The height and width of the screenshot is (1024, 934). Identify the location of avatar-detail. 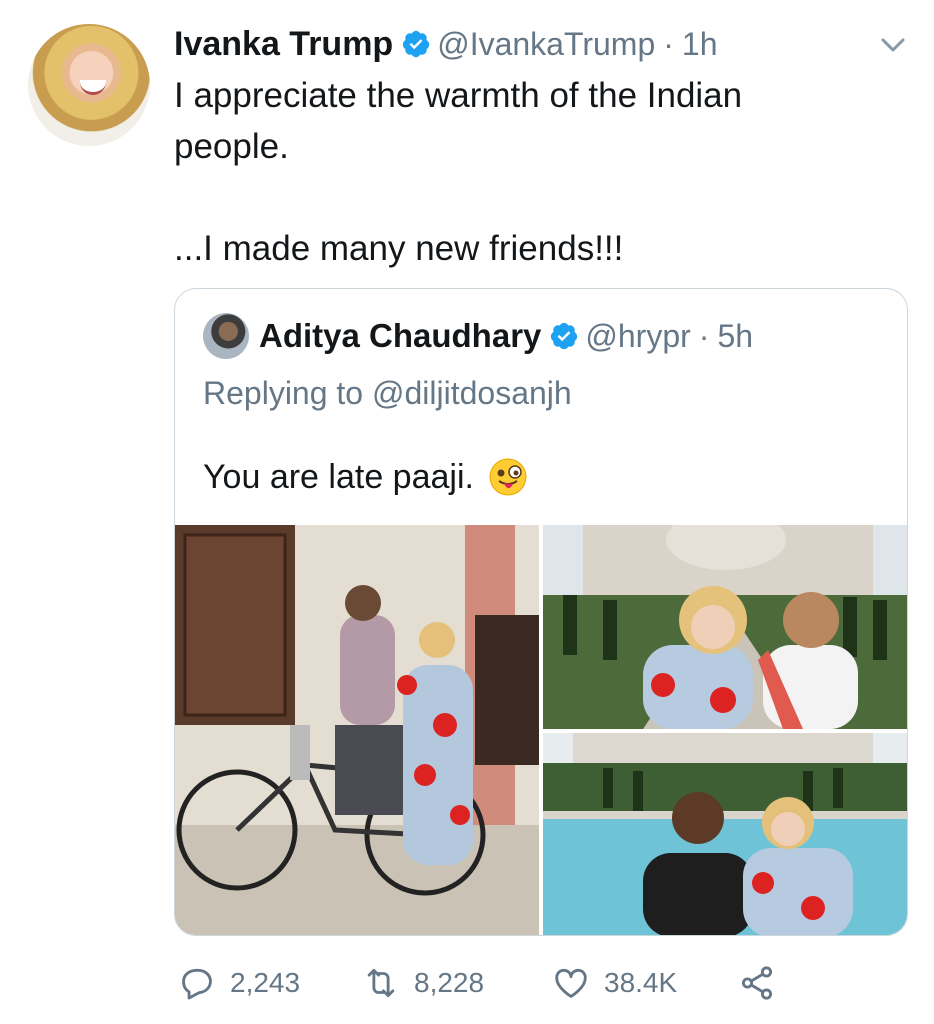
(93, 87).